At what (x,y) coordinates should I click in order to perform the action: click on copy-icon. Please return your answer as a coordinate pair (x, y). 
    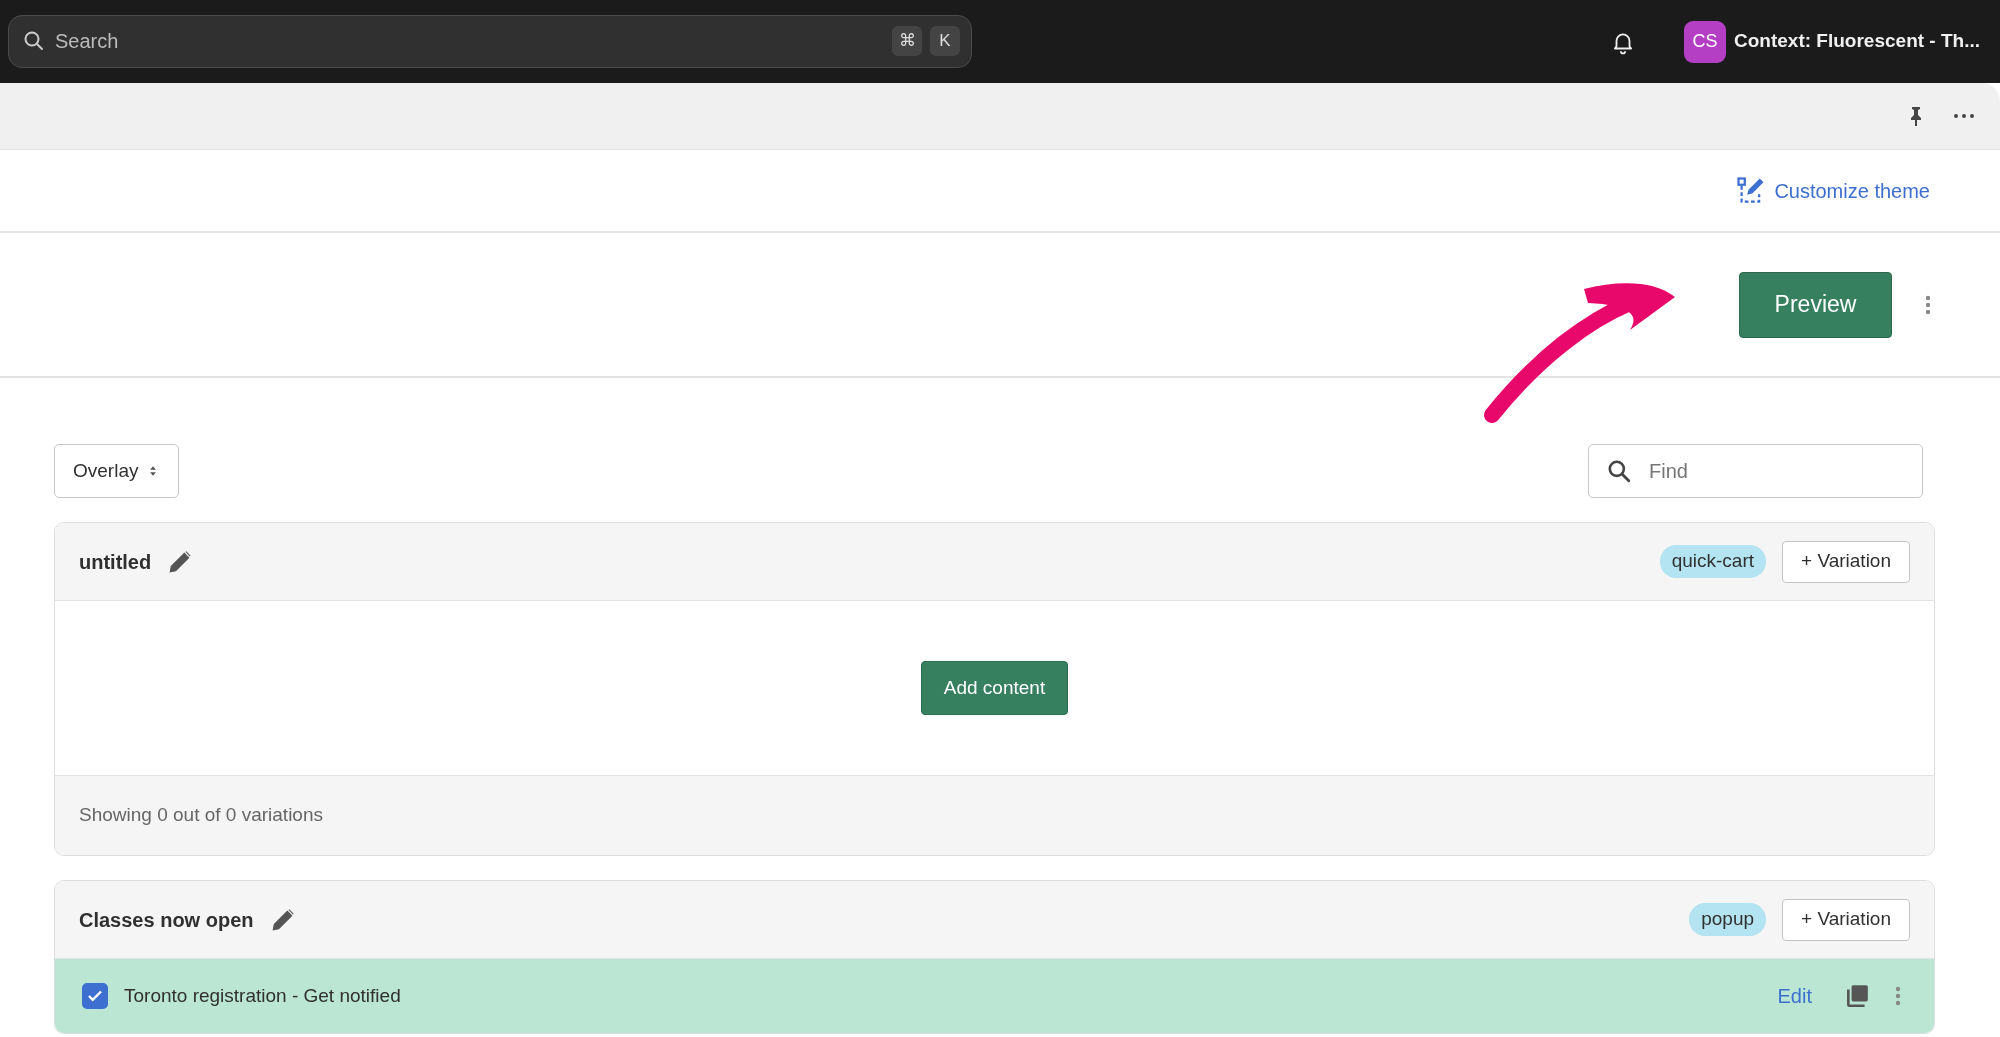
    Looking at the image, I should click on (1857, 996).